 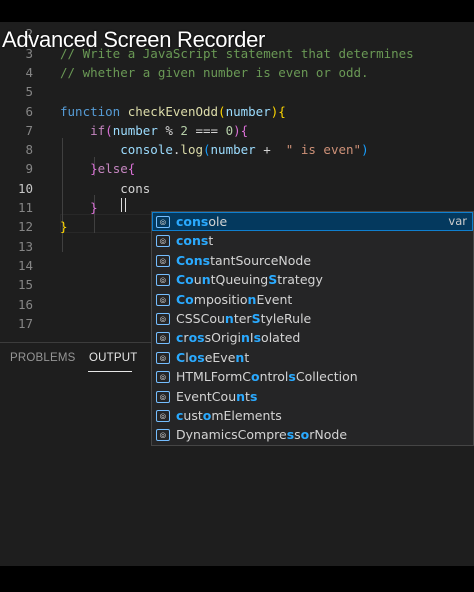 I want to click on line-number: 6, so click(x=29, y=111).